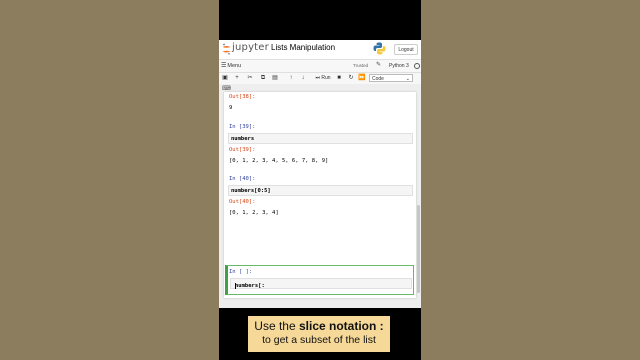 This screenshot has width=640, height=360. What do you see at coordinates (242, 202) in the screenshot?
I see `out-prompt: Out[40]:` at bounding box center [242, 202].